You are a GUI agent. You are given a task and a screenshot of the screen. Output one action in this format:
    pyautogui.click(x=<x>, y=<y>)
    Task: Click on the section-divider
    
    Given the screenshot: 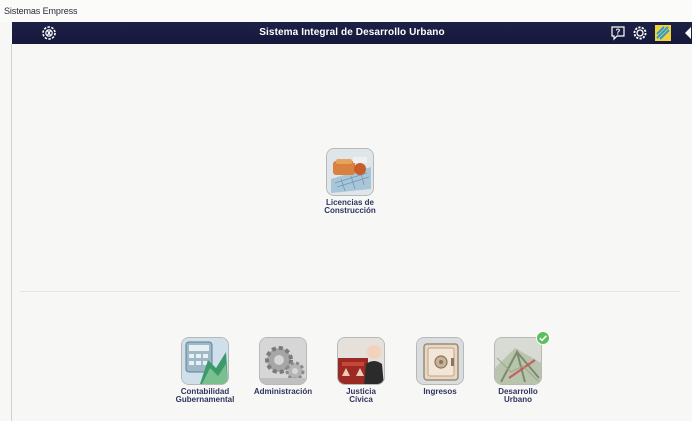 What is the action you would take?
    pyautogui.click(x=350, y=291)
    